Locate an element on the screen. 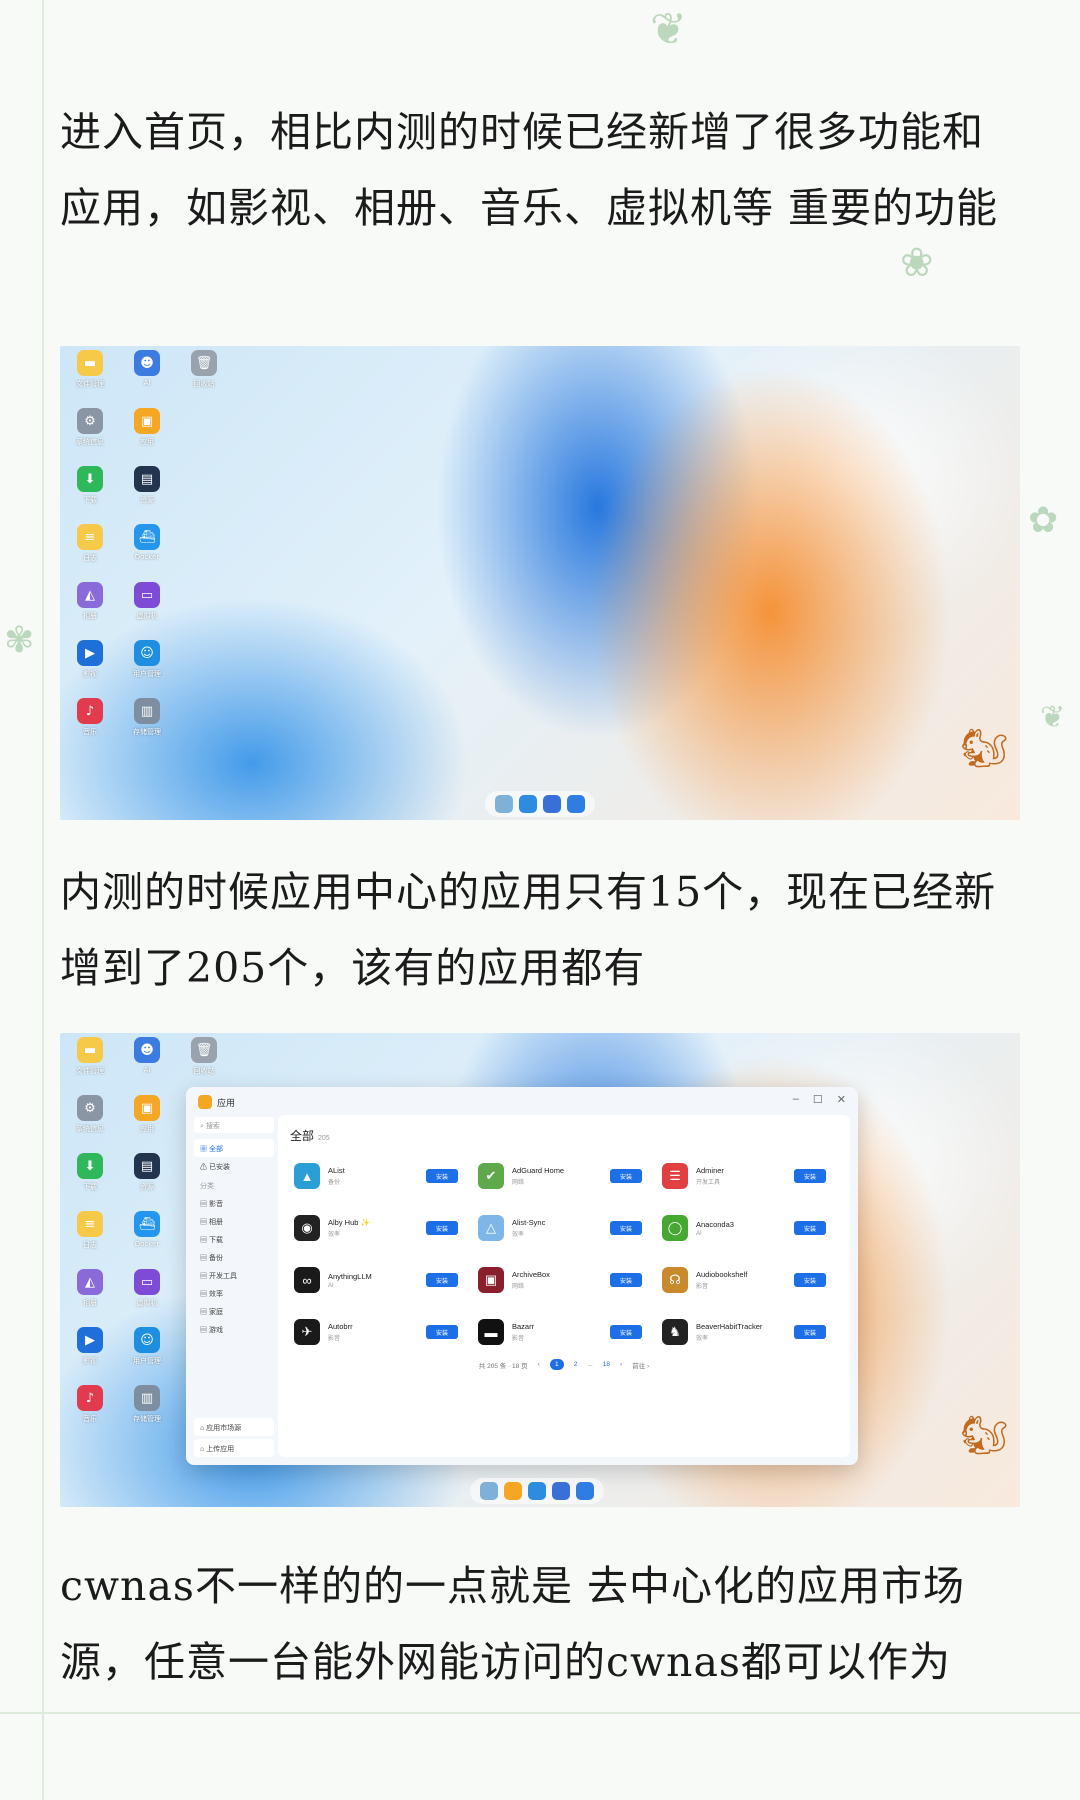 Image resolution: width=1080 pixels, height=1800 pixels. page-18-button: 18 is located at coordinates (606, 1364).